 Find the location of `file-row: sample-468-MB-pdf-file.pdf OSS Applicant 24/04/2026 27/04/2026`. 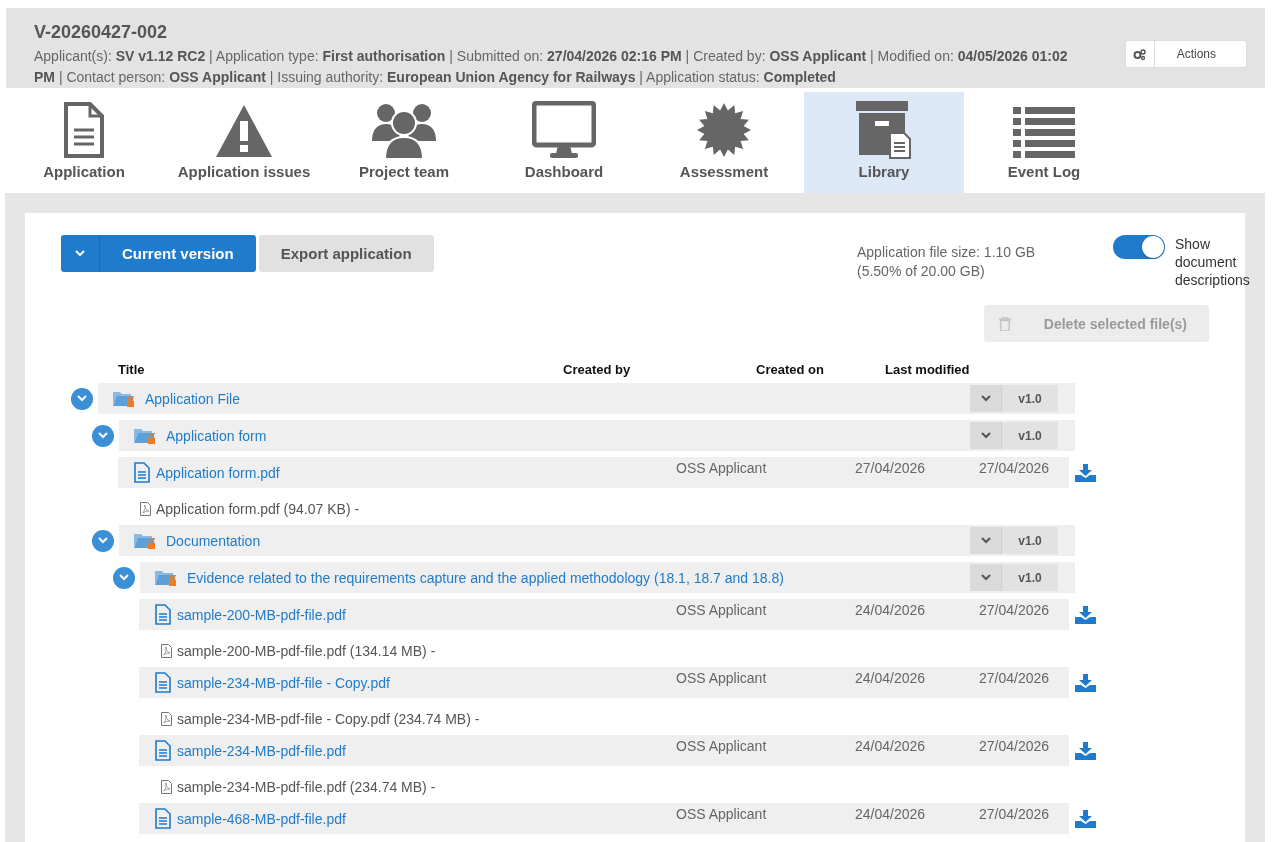

file-row: sample-468-MB-pdf-file.pdf OSS Applicant 24/04/2026 27/04/2026 is located at coordinates (604, 818).